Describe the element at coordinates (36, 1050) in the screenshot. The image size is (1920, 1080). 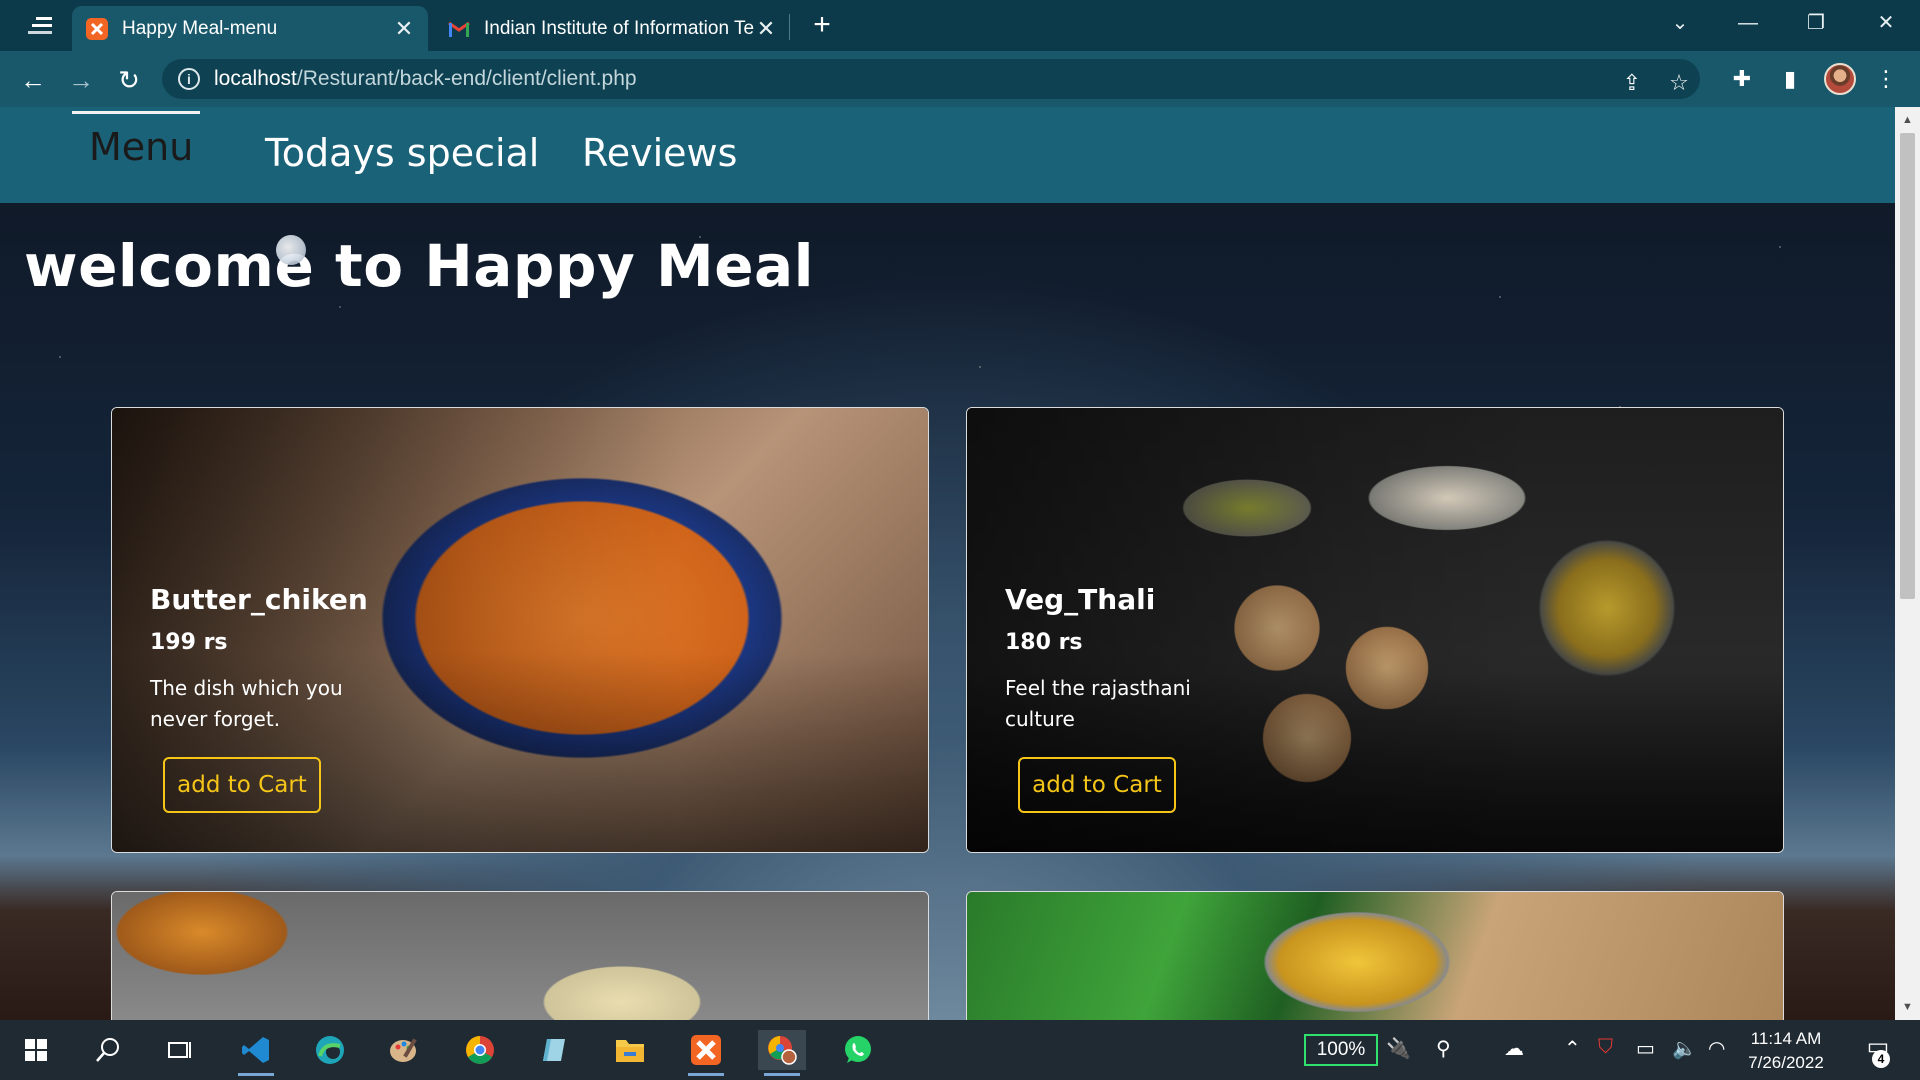
I see `start-icon` at that location.